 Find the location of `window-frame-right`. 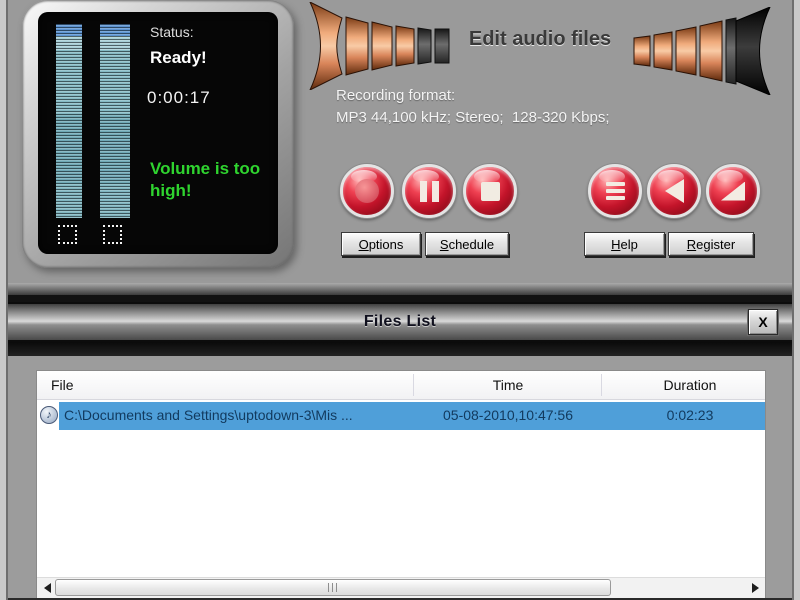

window-frame-right is located at coordinates (796, 300).